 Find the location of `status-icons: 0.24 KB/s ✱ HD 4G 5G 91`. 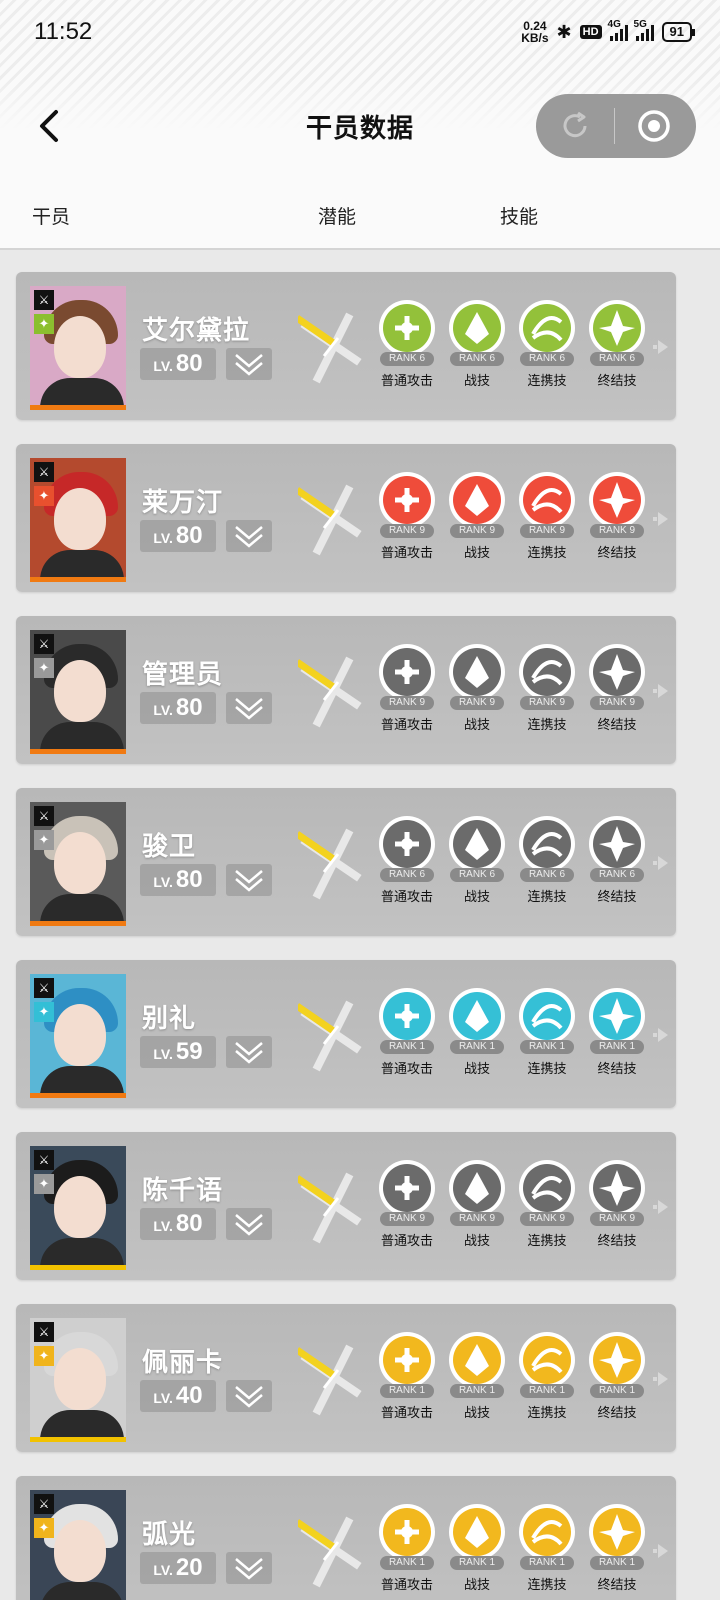

status-icons: 0.24 KB/s ✱ HD 4G 5G 91 is located at coordinates (608, 32).